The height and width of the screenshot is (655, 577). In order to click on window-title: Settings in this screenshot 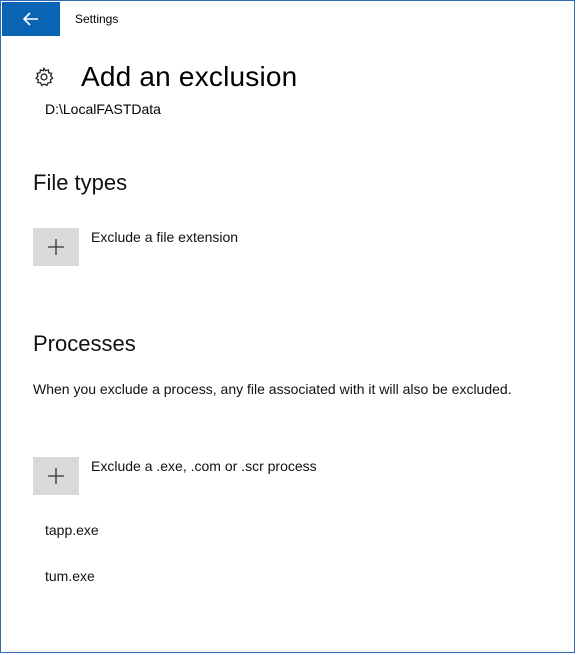, I will do `click(97, 19)`.